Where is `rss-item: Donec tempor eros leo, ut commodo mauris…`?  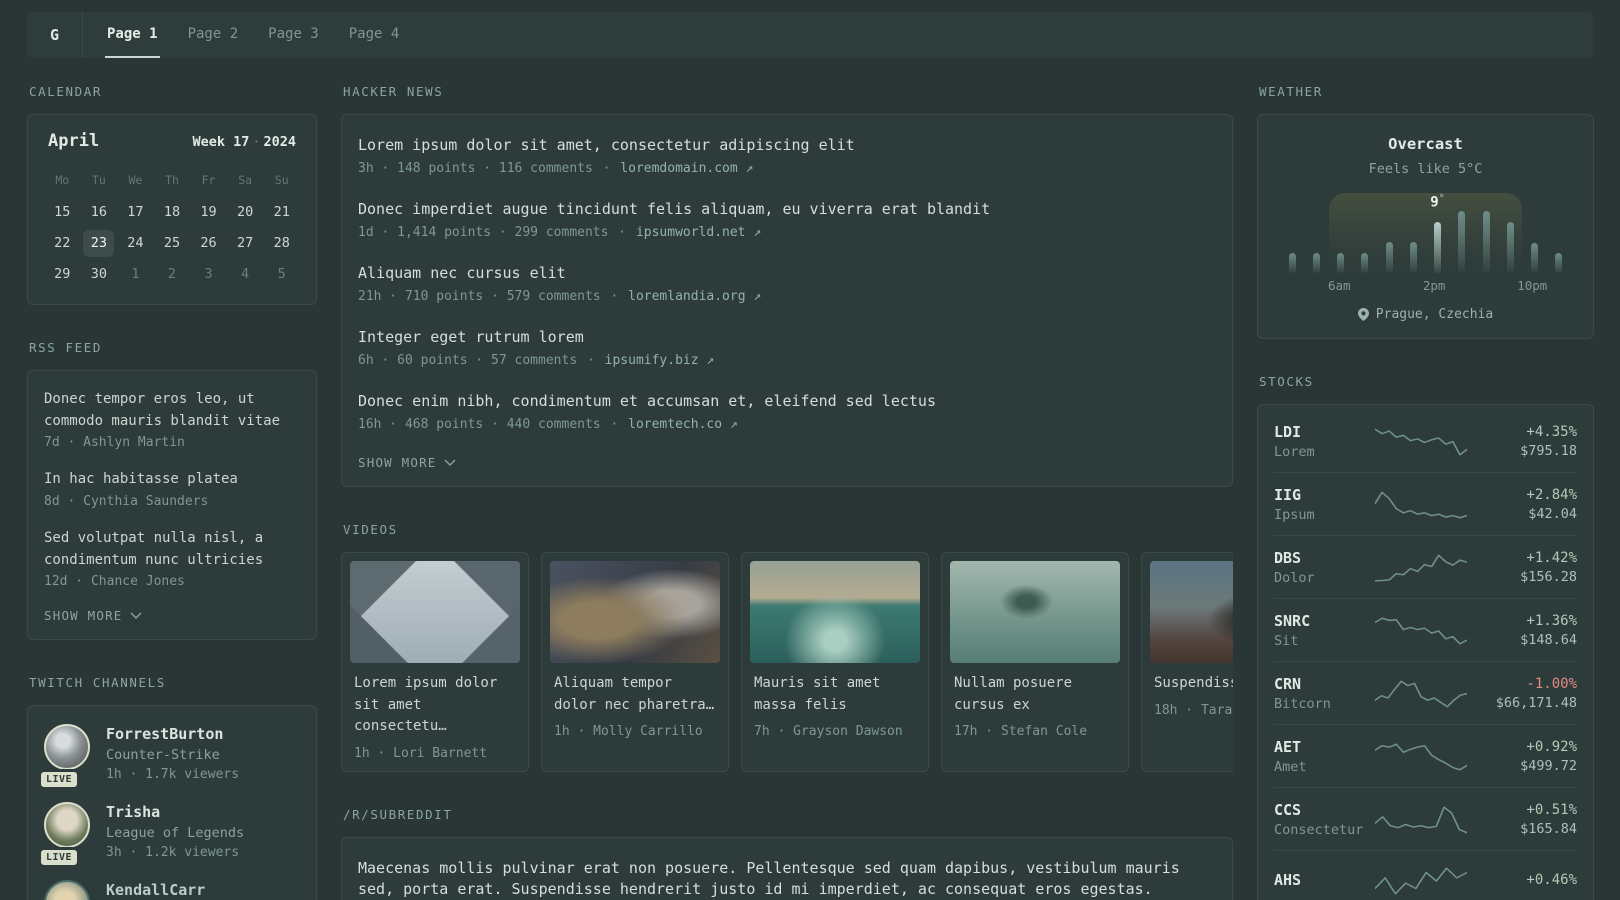
rss-item: Donec tempor eros leo, ut commodo mauris… is located at coordinates (172, 419).